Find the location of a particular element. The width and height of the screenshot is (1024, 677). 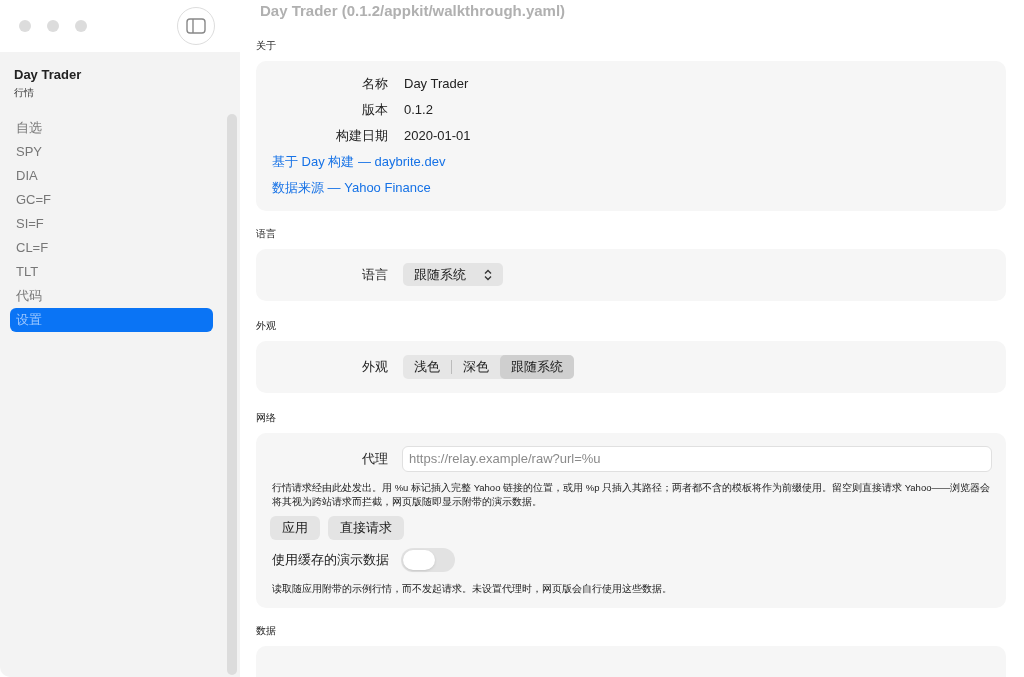

help-text: 行情请求经由此处发出。用 %u 标记插入完整 Yahoo 链接的位置，或用 %p 只插入其路径；两者都不含的模板将作为前缀使用。留空则直接请求 Yahoo——浏览器会将其视为跨站请求而拦截，网页版随即显示附带的演示数据。 is located at coordinates (631, 494).